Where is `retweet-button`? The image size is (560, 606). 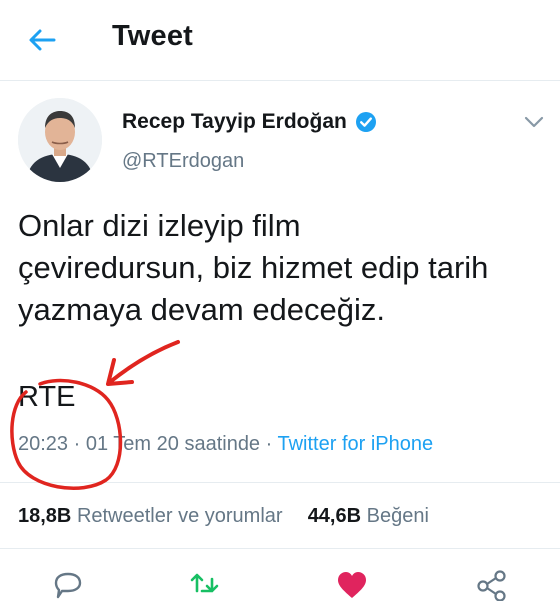
retweet-button is located at coordinates (206, 585).